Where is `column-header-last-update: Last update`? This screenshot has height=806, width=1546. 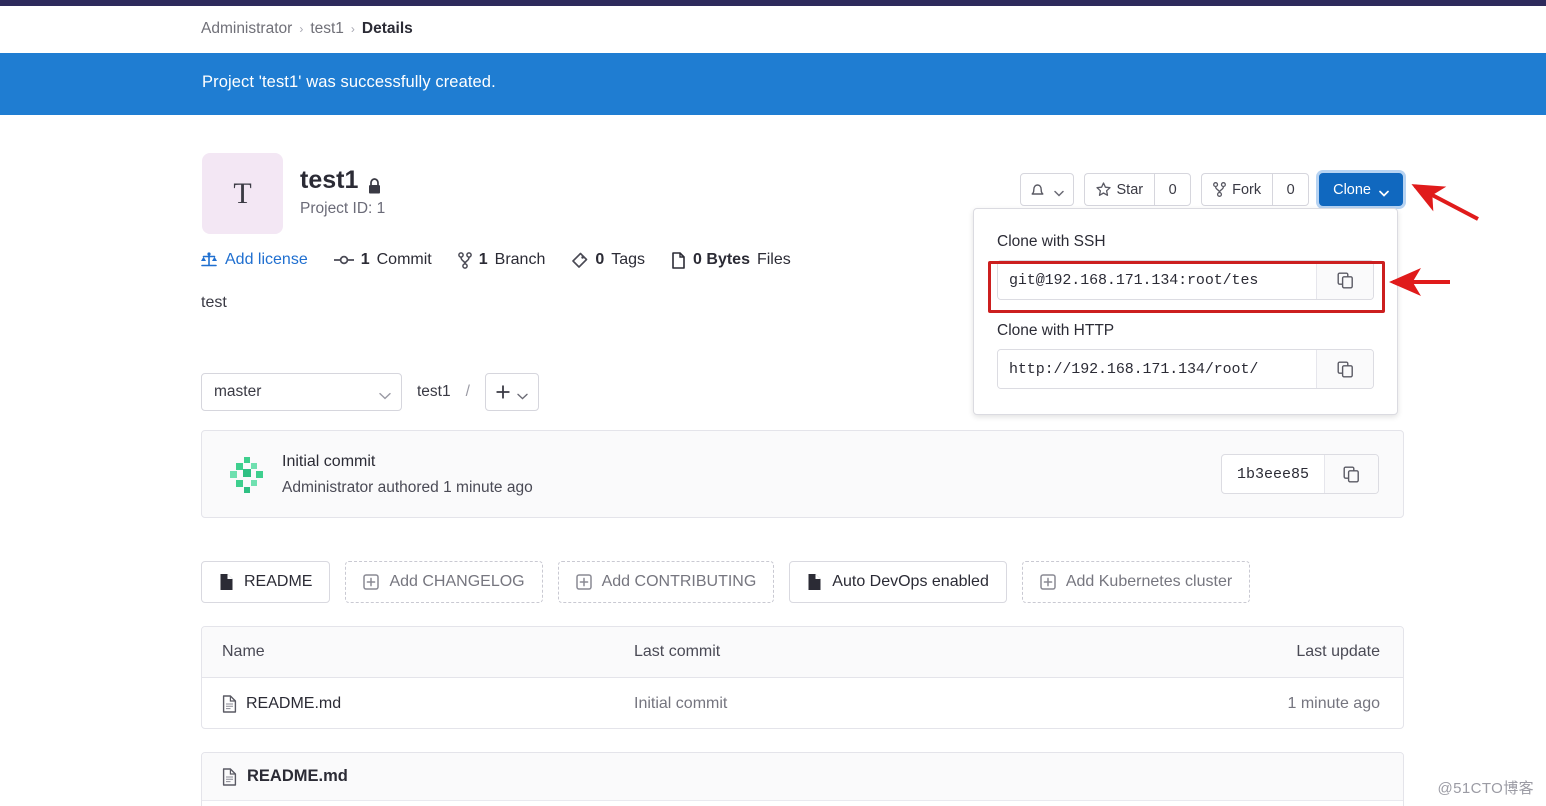
column-header-last-update: Last update is located at coordinates (1338, 651).